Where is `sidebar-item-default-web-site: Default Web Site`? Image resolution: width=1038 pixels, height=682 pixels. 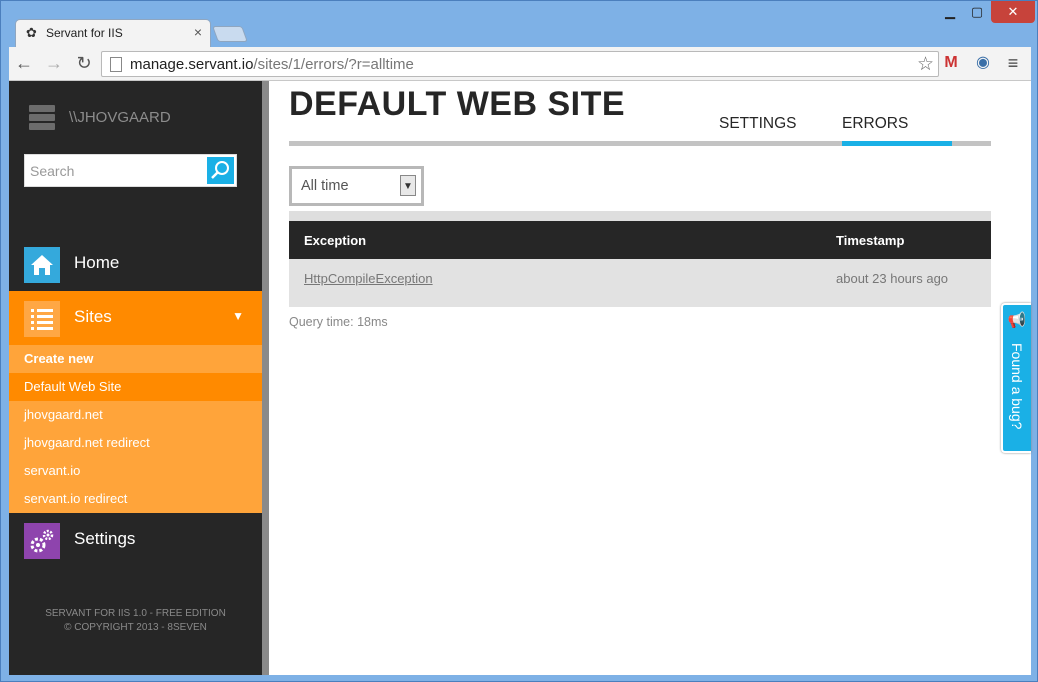
sidebar-item-default-web-site: Default Web Site is located at coordinates (135, 387).